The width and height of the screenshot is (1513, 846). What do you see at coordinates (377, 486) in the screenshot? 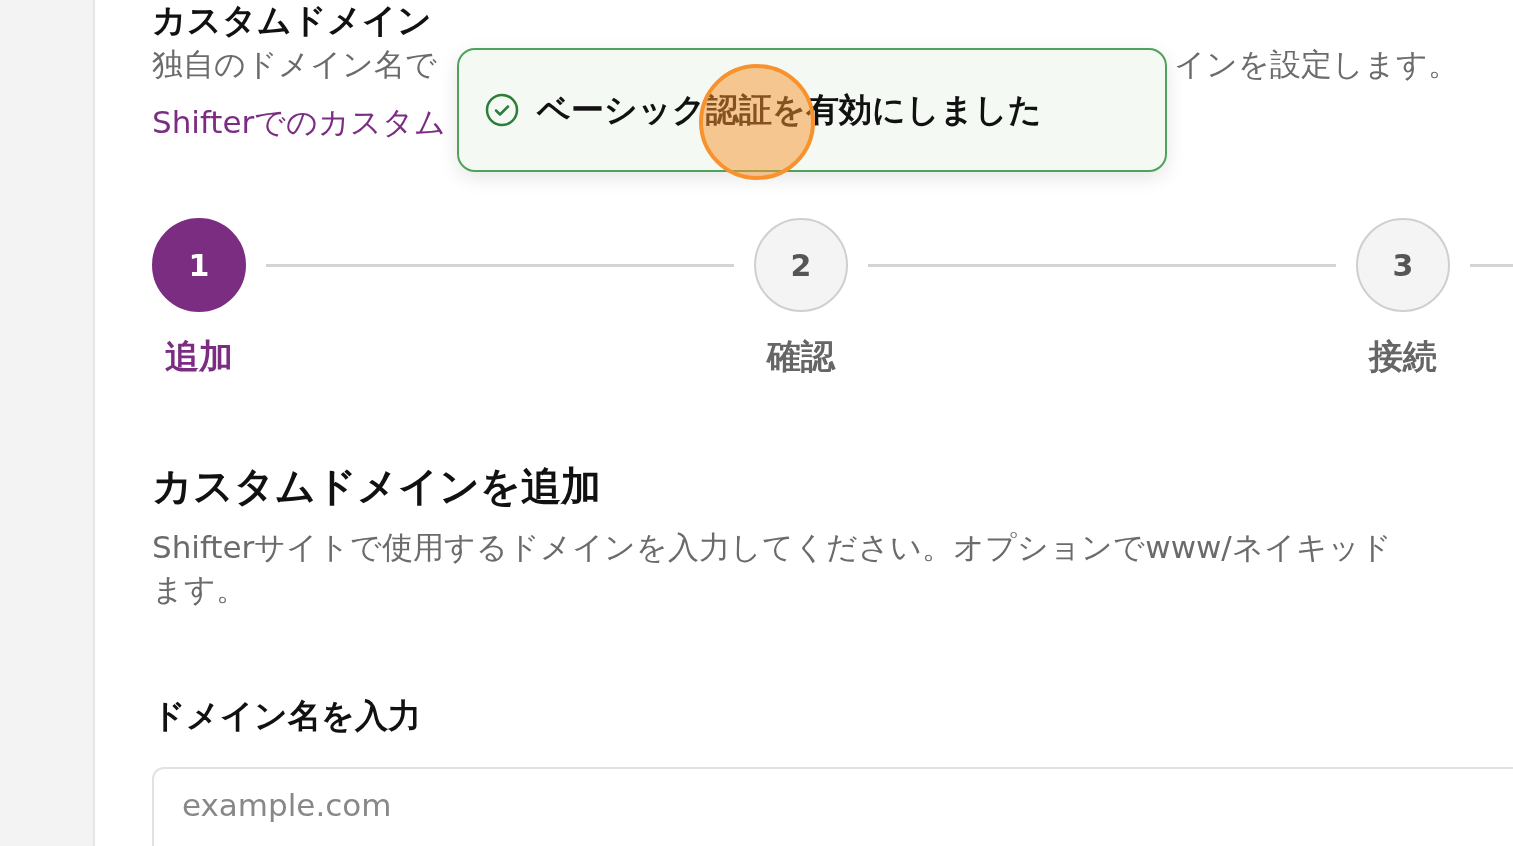
I see `section-title: カスタムドメインを追加` at bounding box center [377, 486].